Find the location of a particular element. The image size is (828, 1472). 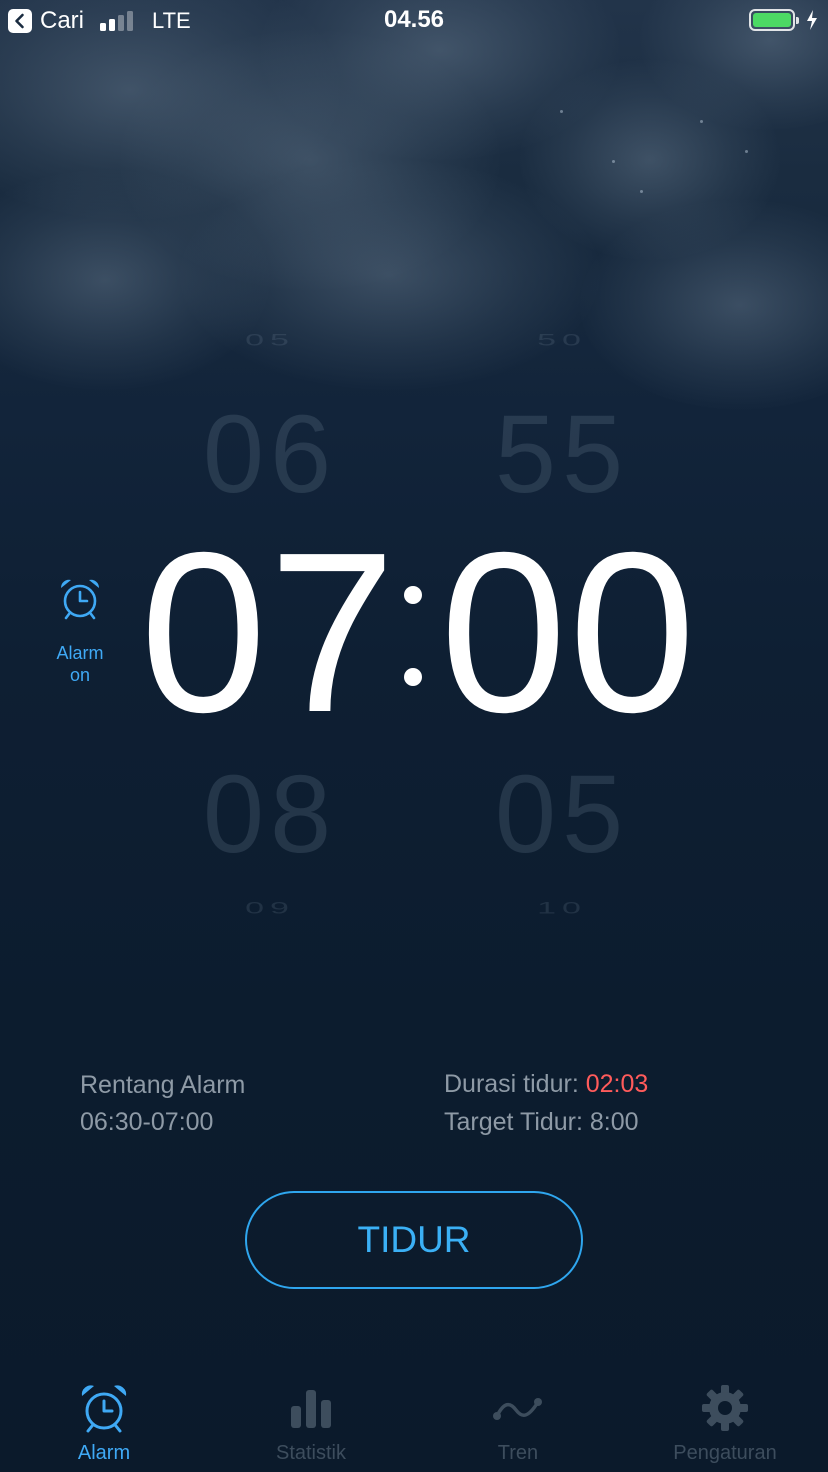

status-bar: Cari LTE 04.56 is located at coordinates (414, 21).